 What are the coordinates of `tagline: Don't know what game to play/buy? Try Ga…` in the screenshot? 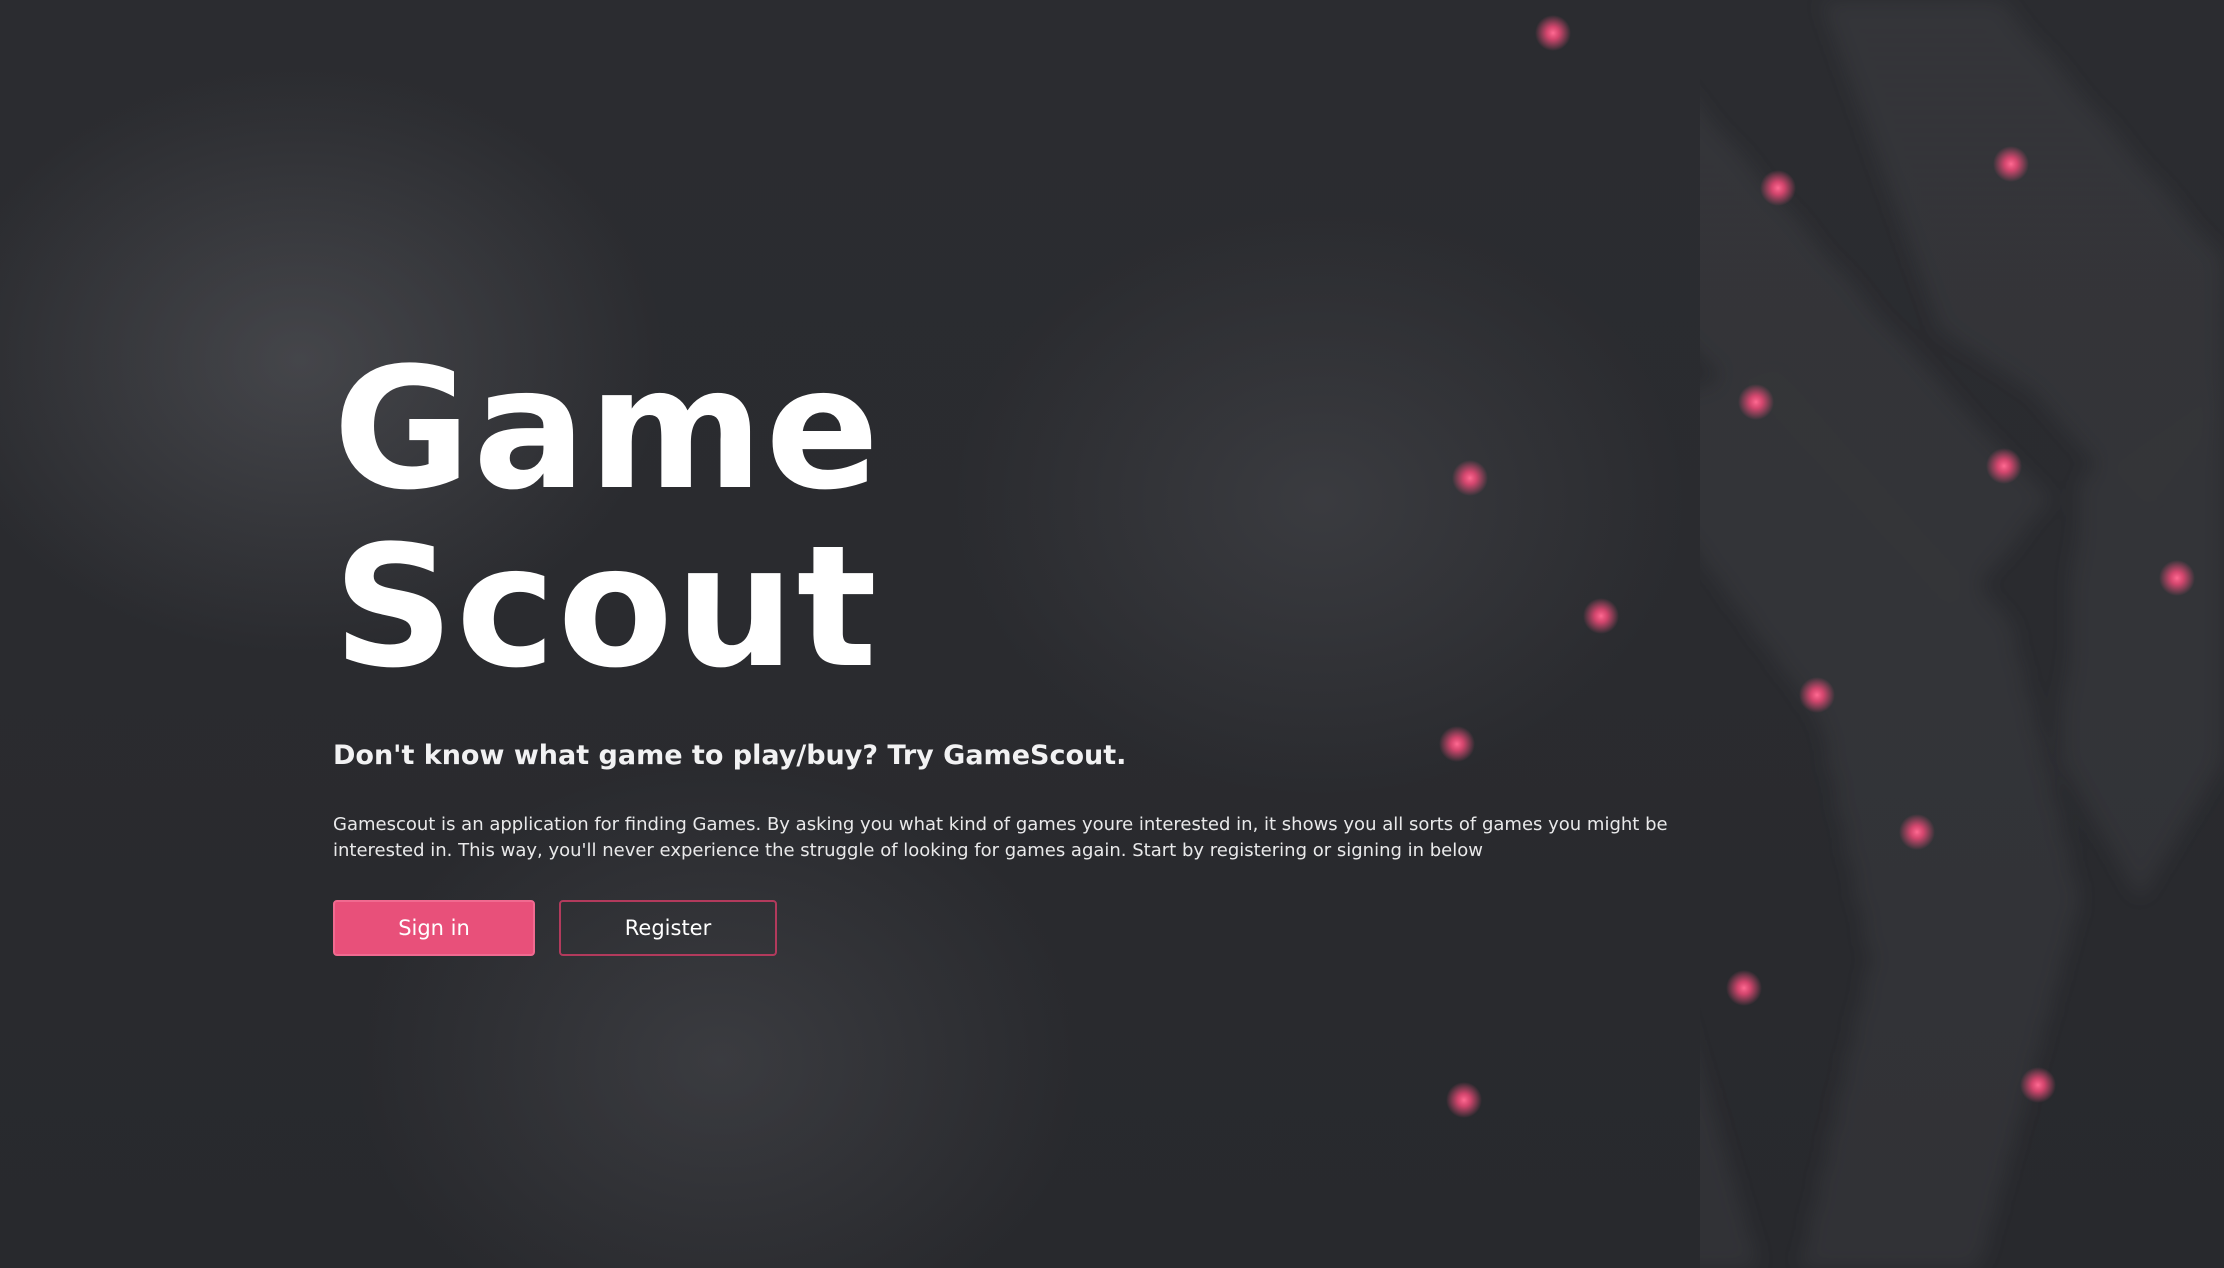 It's located at (730, 755).